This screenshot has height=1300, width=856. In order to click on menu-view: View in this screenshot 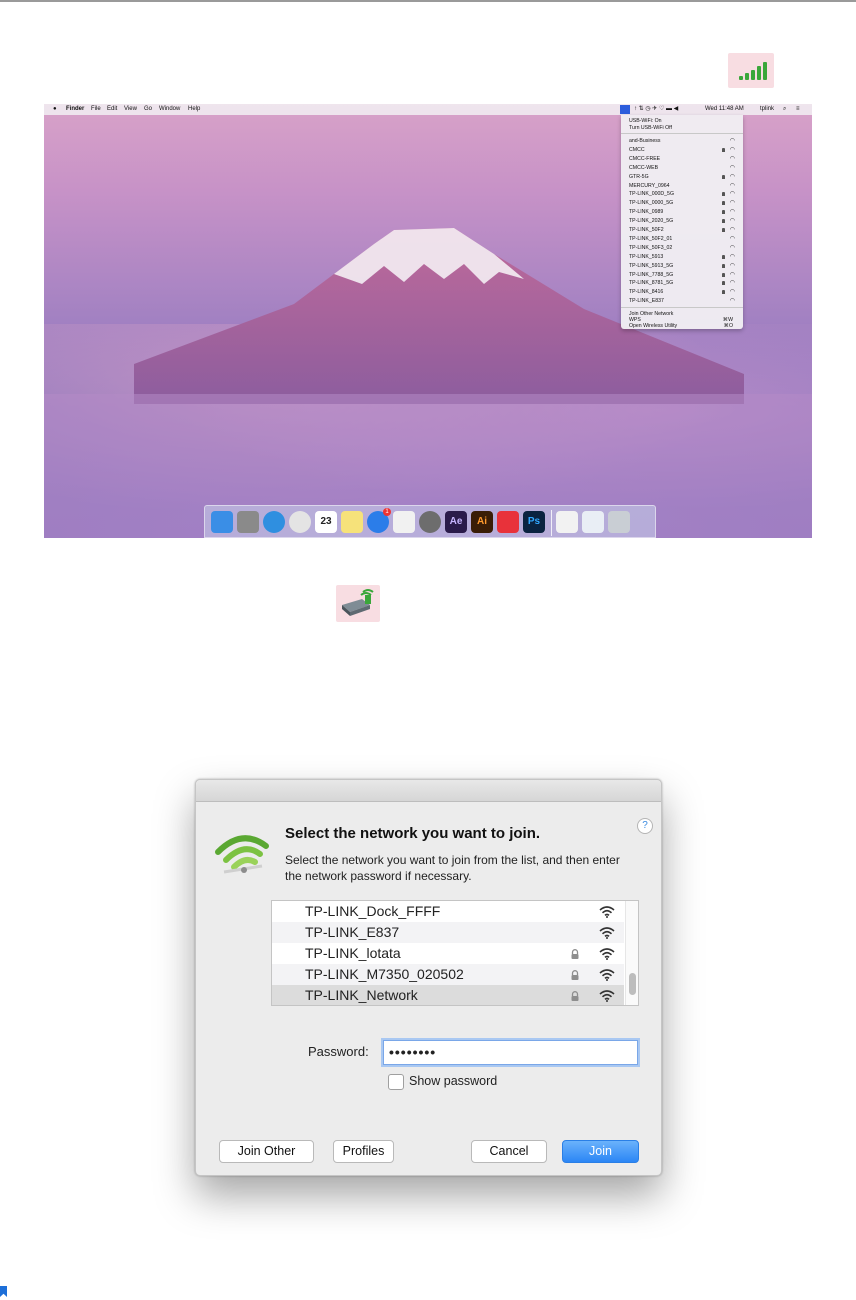, I will do `click(130, 109)`.